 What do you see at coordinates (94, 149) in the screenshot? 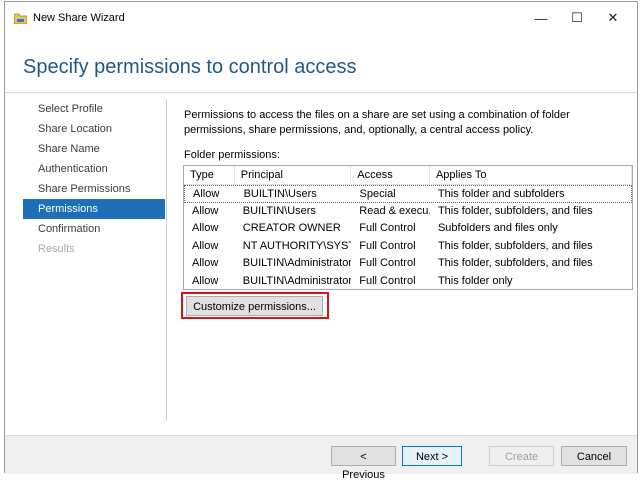
I see `nav-item-share-name: Share Name` at bounding box center [94, 149].